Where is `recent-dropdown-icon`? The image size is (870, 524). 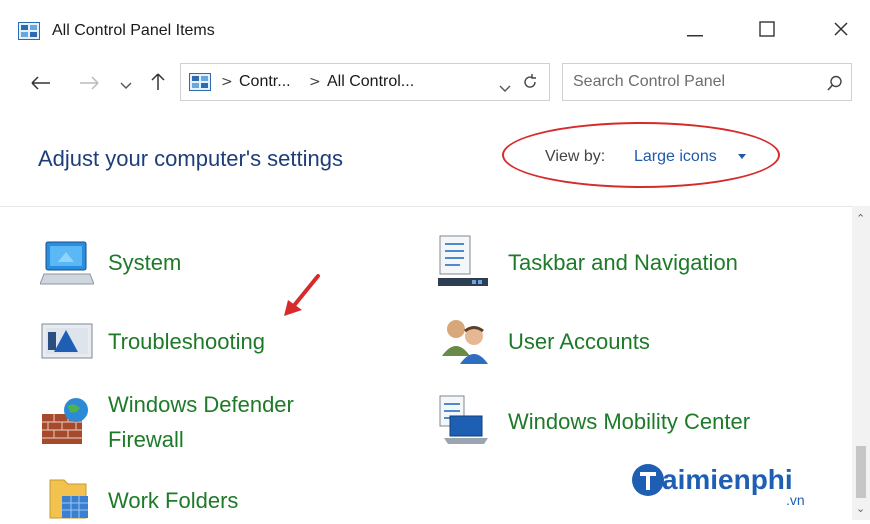
recent-dropdown-icon is located at coordinates (126, 84).